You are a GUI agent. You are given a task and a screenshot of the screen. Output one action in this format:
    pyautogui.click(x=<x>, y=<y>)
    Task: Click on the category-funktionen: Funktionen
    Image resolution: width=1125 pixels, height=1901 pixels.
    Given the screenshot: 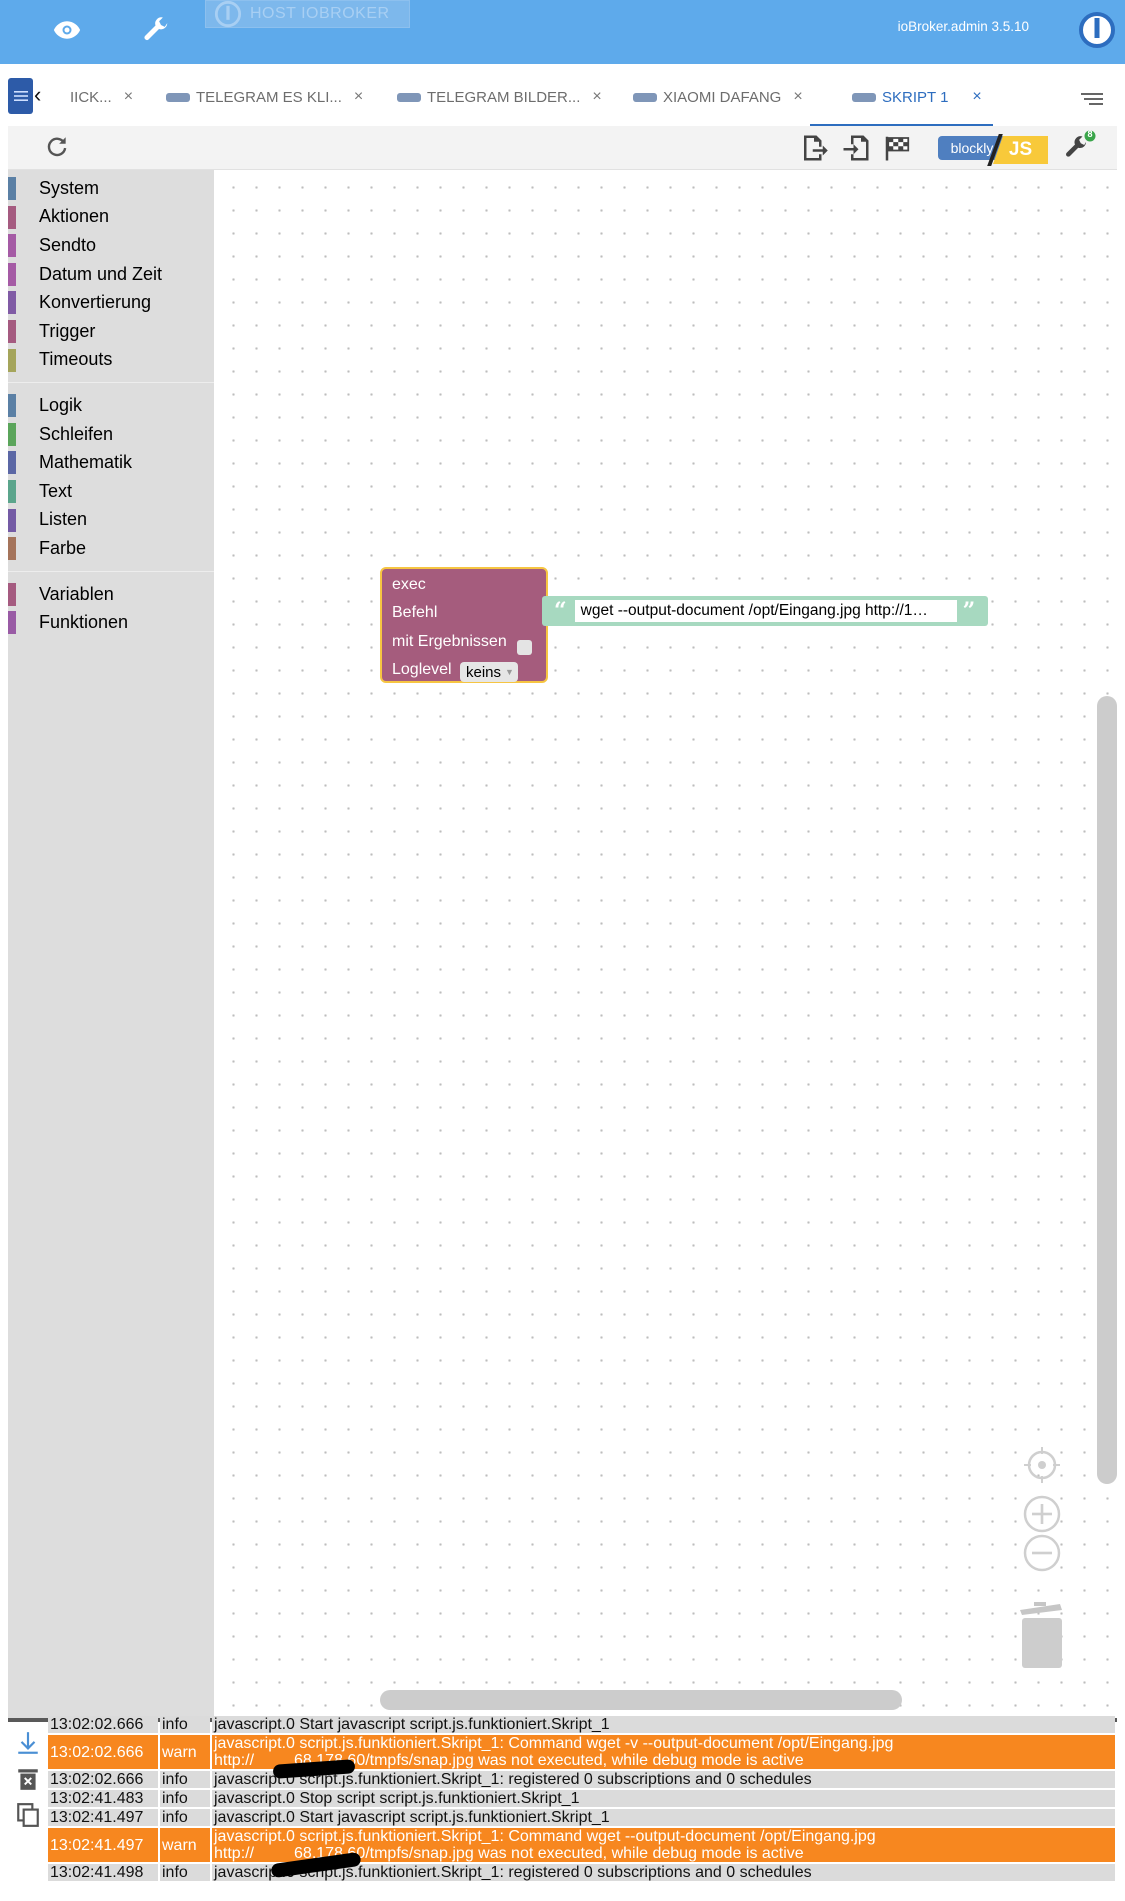 What is the action you would take?
    pyautogui.click(x=111, y=622)
    